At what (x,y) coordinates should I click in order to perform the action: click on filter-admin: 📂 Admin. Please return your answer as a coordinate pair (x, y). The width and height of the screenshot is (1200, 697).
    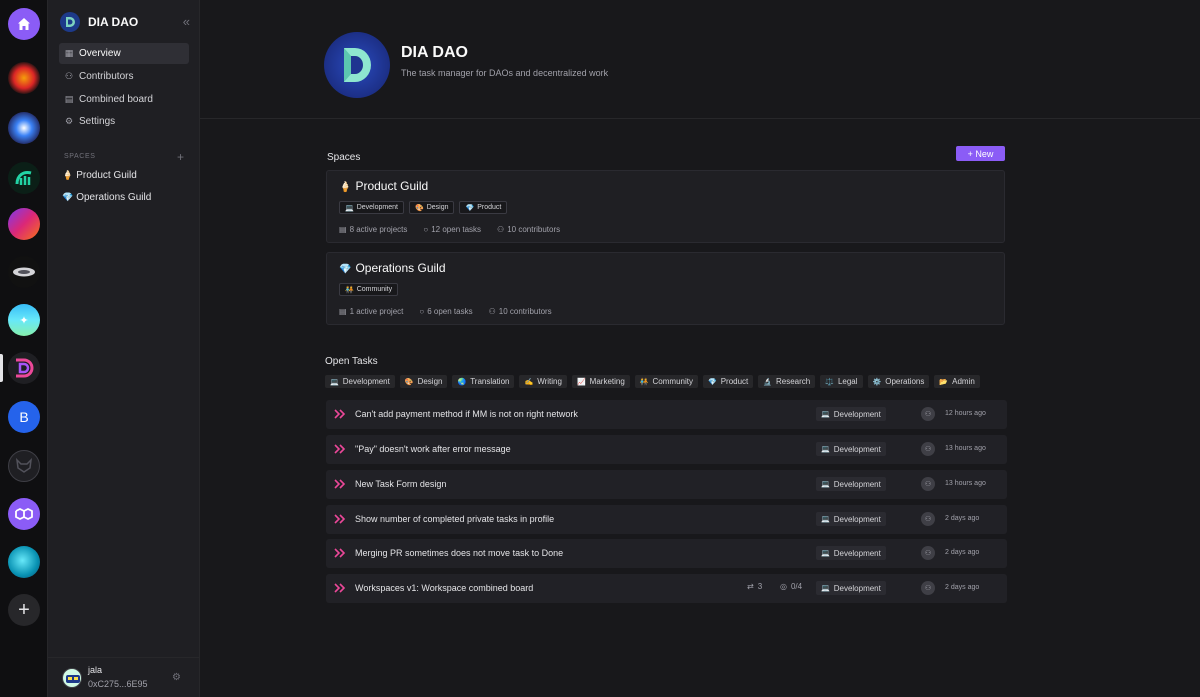
    Looking at the image, I should click on (957, 381).